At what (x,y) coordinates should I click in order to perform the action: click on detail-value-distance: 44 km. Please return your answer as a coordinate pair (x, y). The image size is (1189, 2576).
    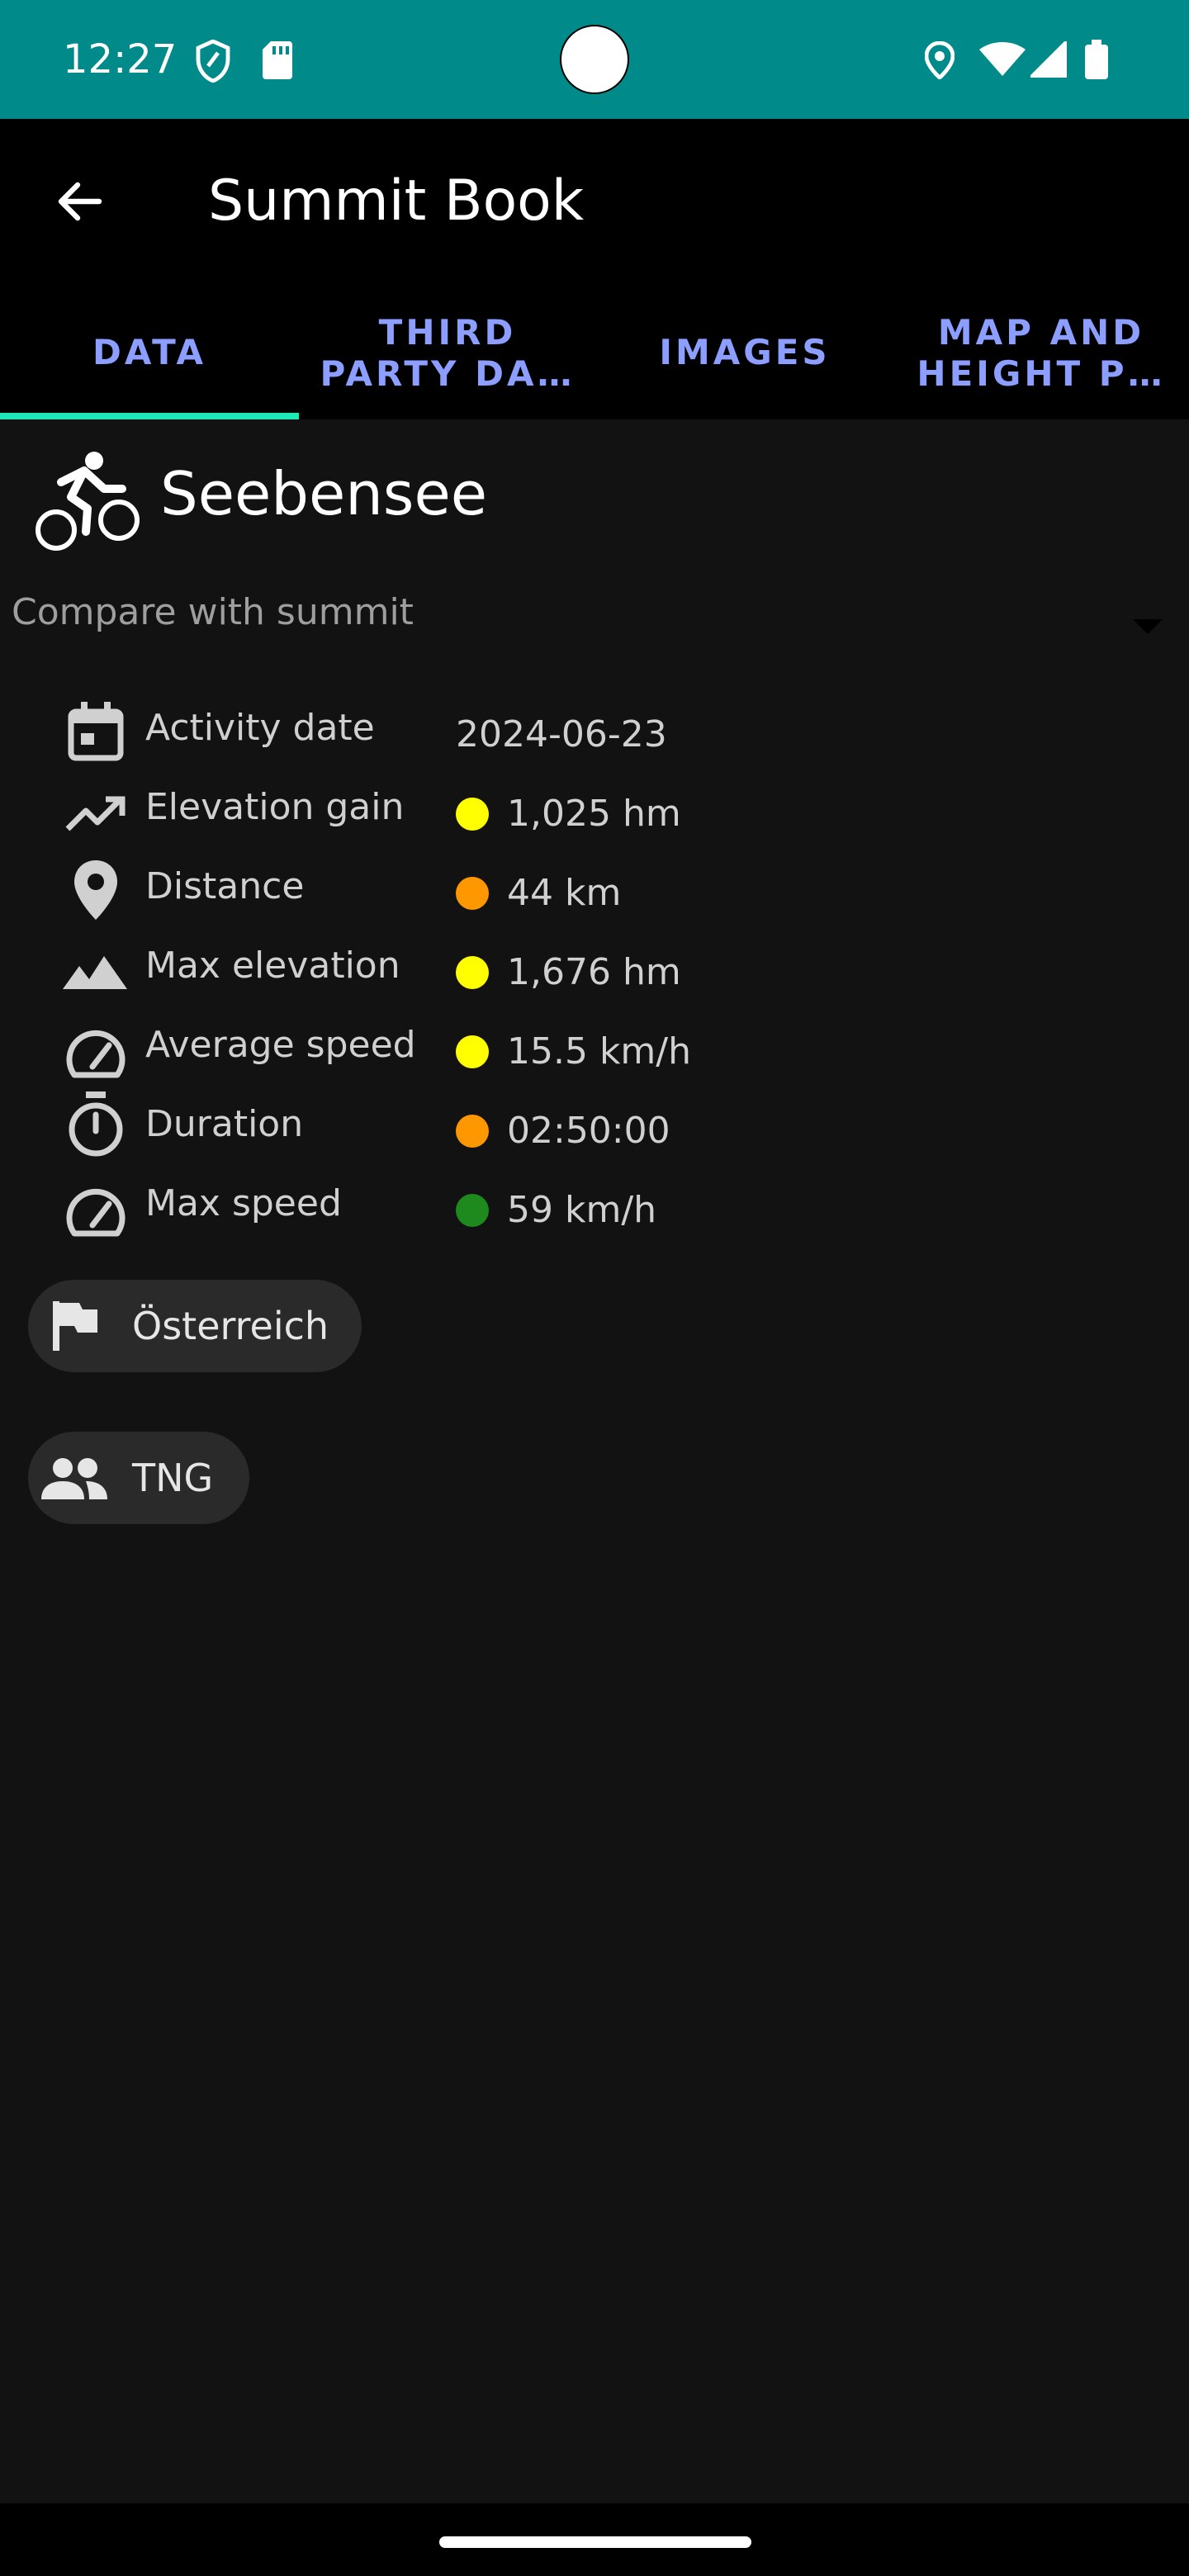
    Looking at the image, I should click on (564, 893).